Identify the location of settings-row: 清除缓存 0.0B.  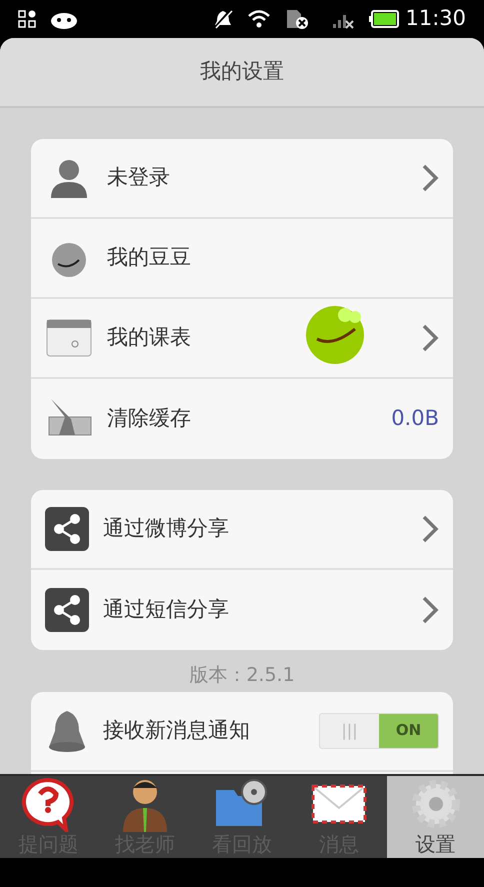
(242, 419).